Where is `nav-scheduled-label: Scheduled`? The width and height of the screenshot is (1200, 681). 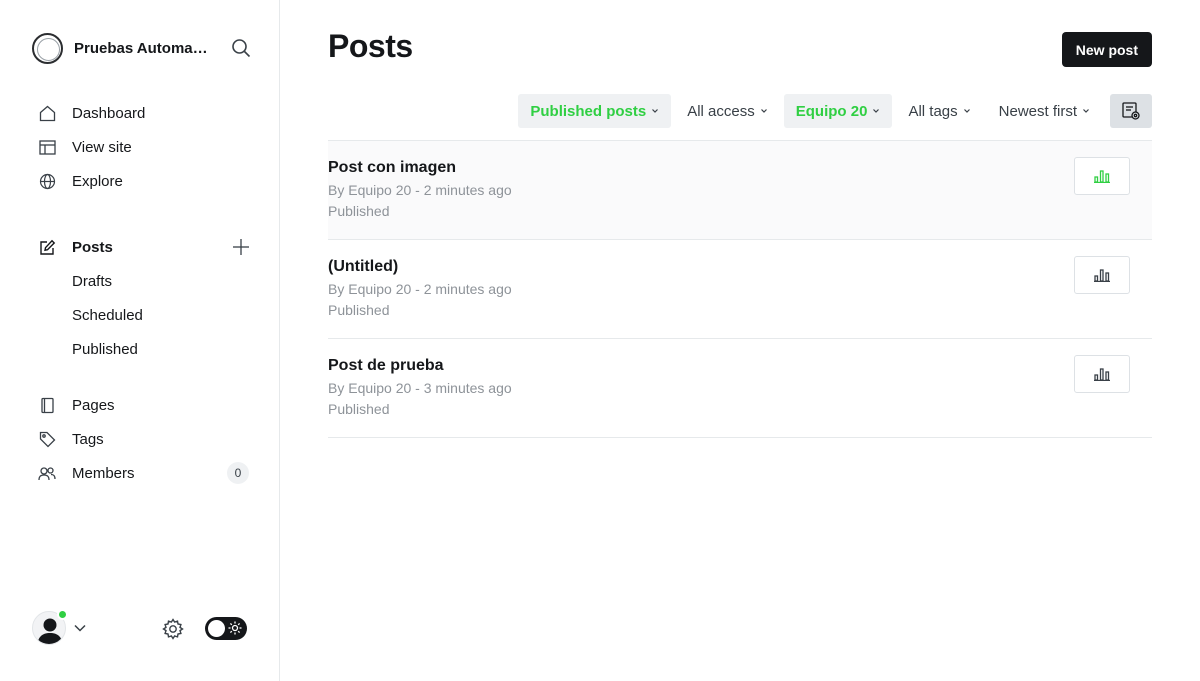 nav-scheduled-label: Scheduled is located at coordinates (107, 315).